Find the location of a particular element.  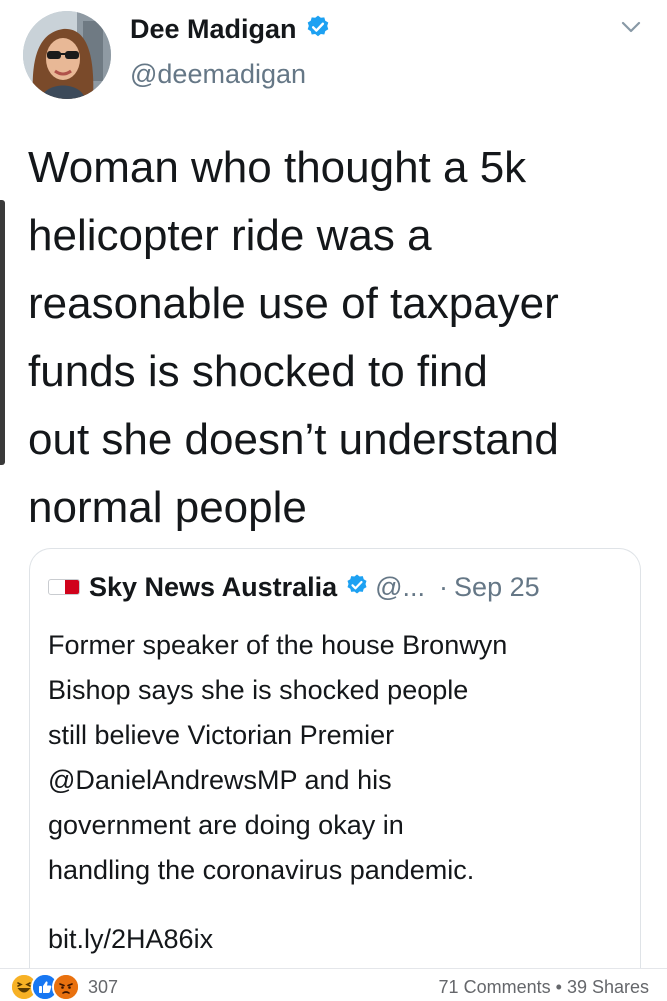

author-handle: @deemadigan is located at coordinates (218, 74).